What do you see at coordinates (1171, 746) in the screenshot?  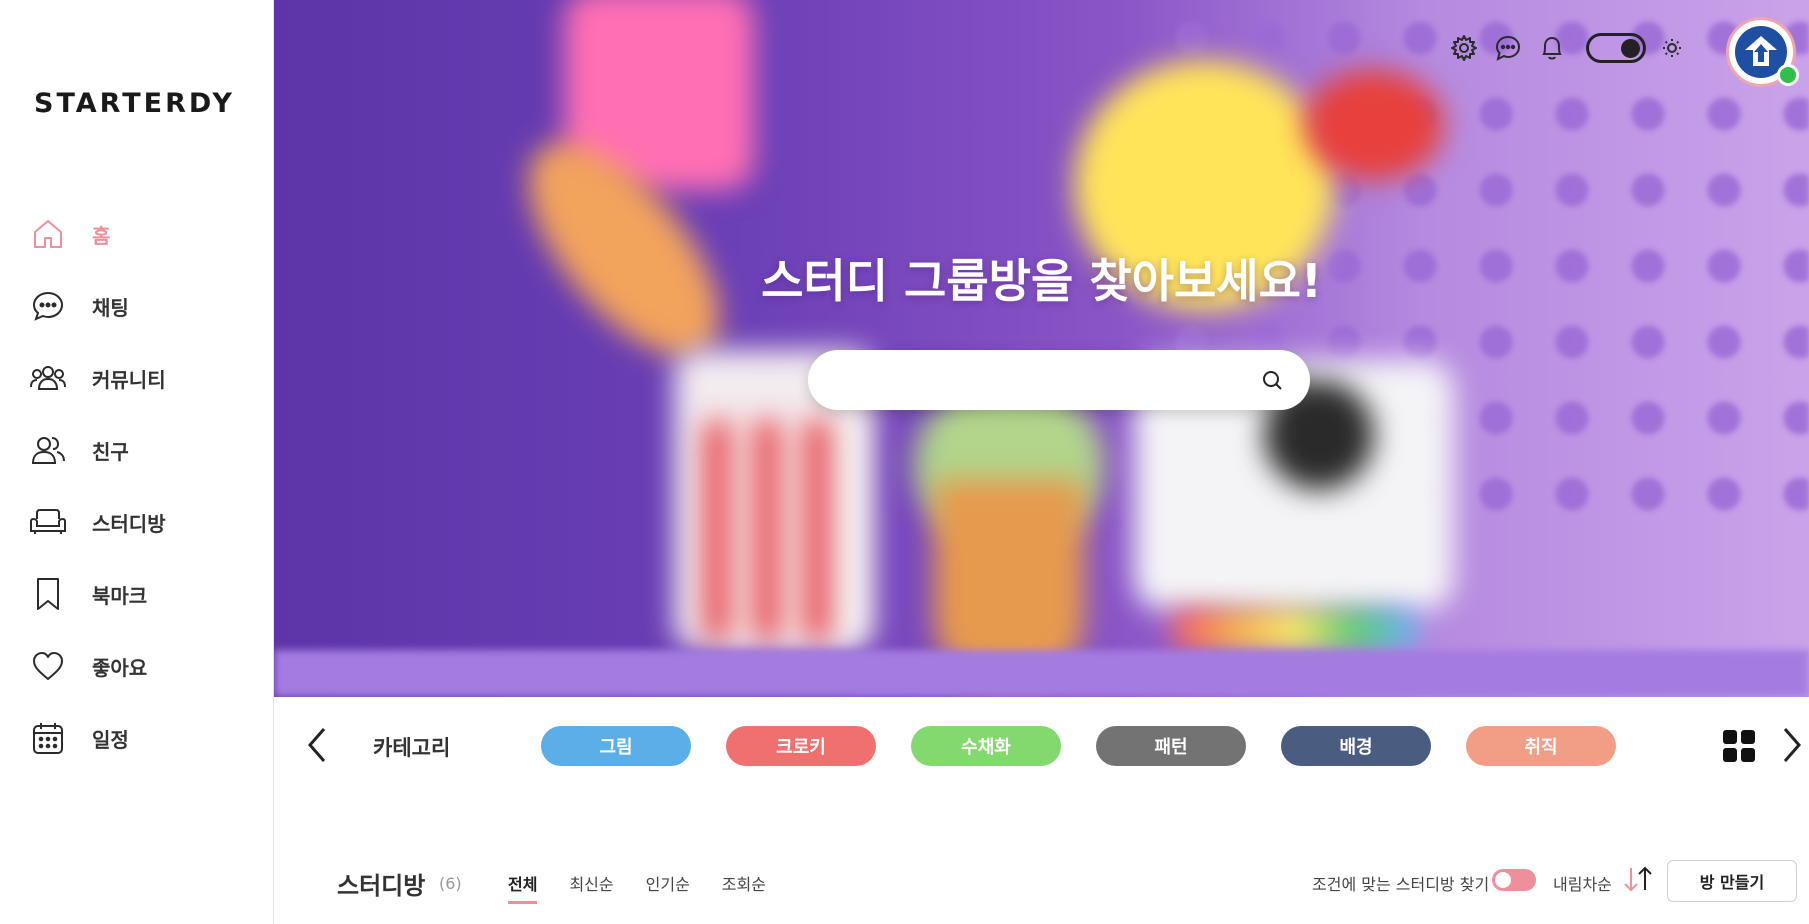 I see `category-chip: 패턴` at bounding box center [1171, 746].